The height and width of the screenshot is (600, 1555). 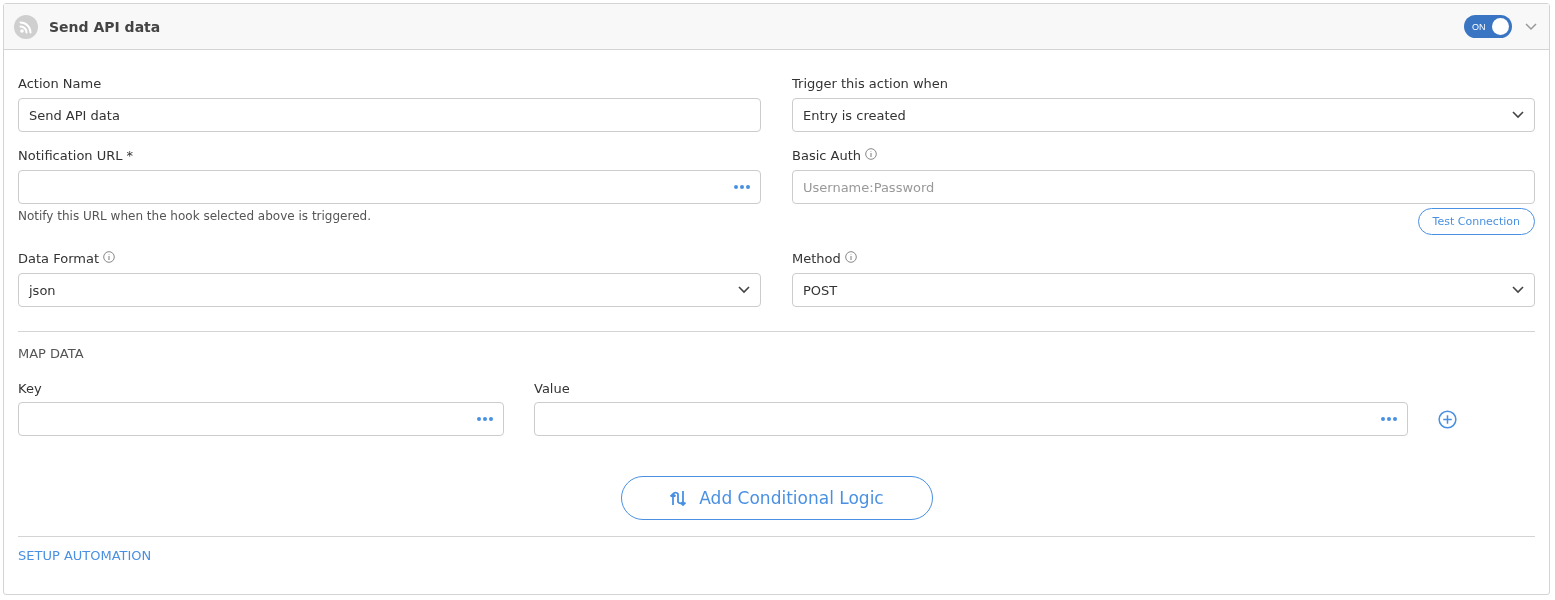 What do you see at coordinates (1163, 290) in the screenshot?
I see `select-field: POST` at bounding box center [1163, 290].